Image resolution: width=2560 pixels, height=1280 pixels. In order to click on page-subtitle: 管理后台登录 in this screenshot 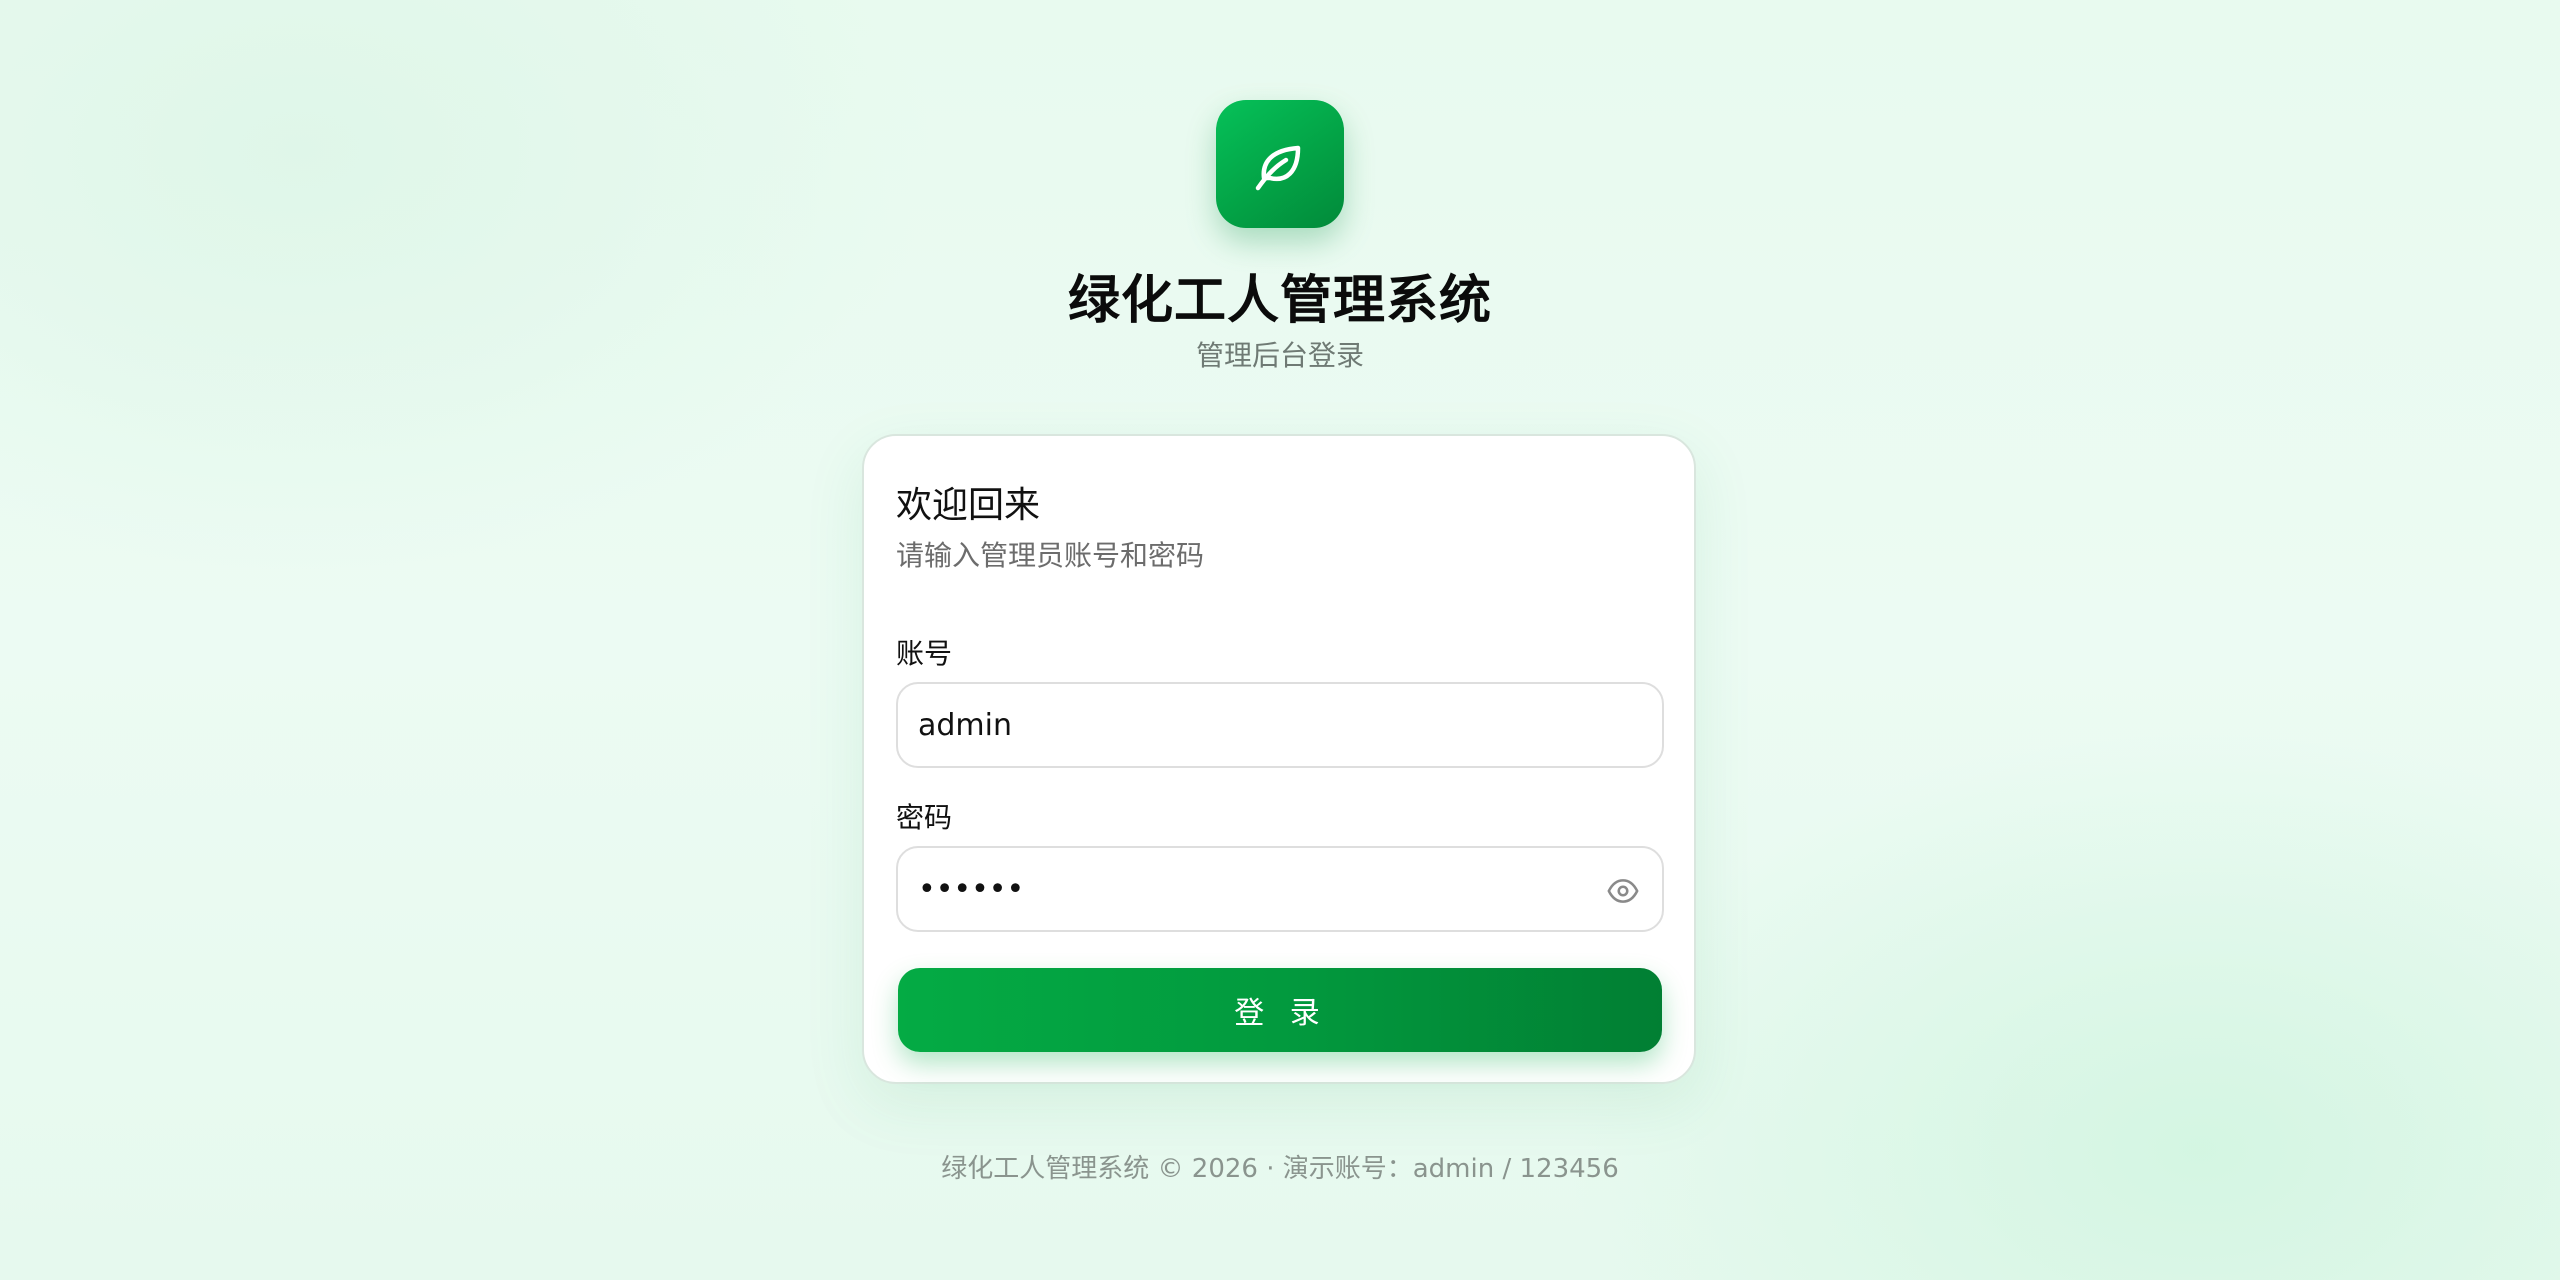, I will do `click(1279, 355)`.